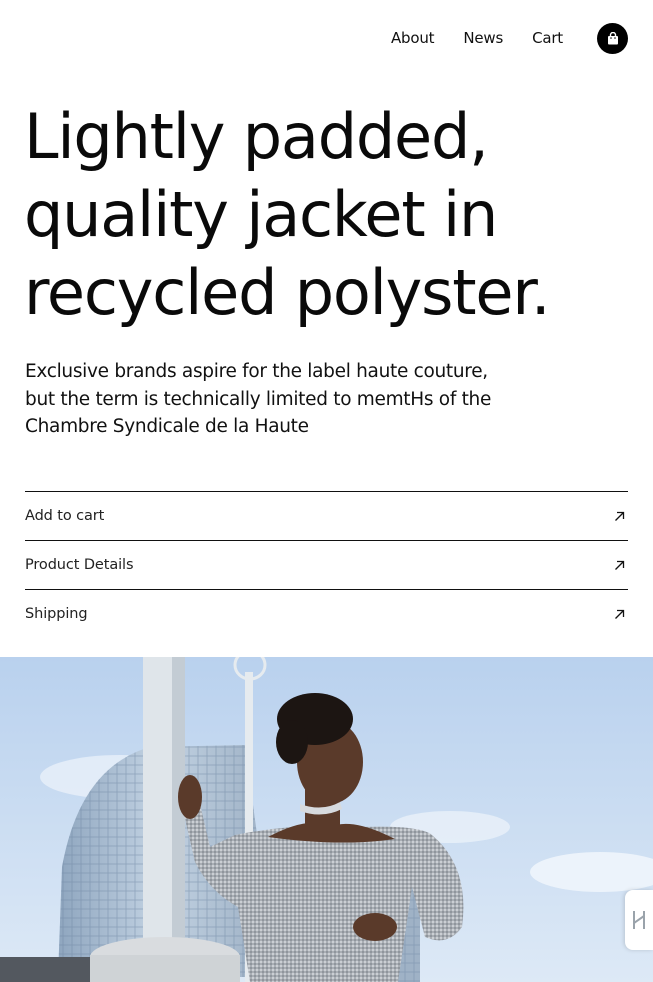 This screenshot has width=653, height=982. What do you see at coordinates (326, 613) in the screenshot?
I see `accordion-shipping: Shipping` at bounding box center [326, 613].